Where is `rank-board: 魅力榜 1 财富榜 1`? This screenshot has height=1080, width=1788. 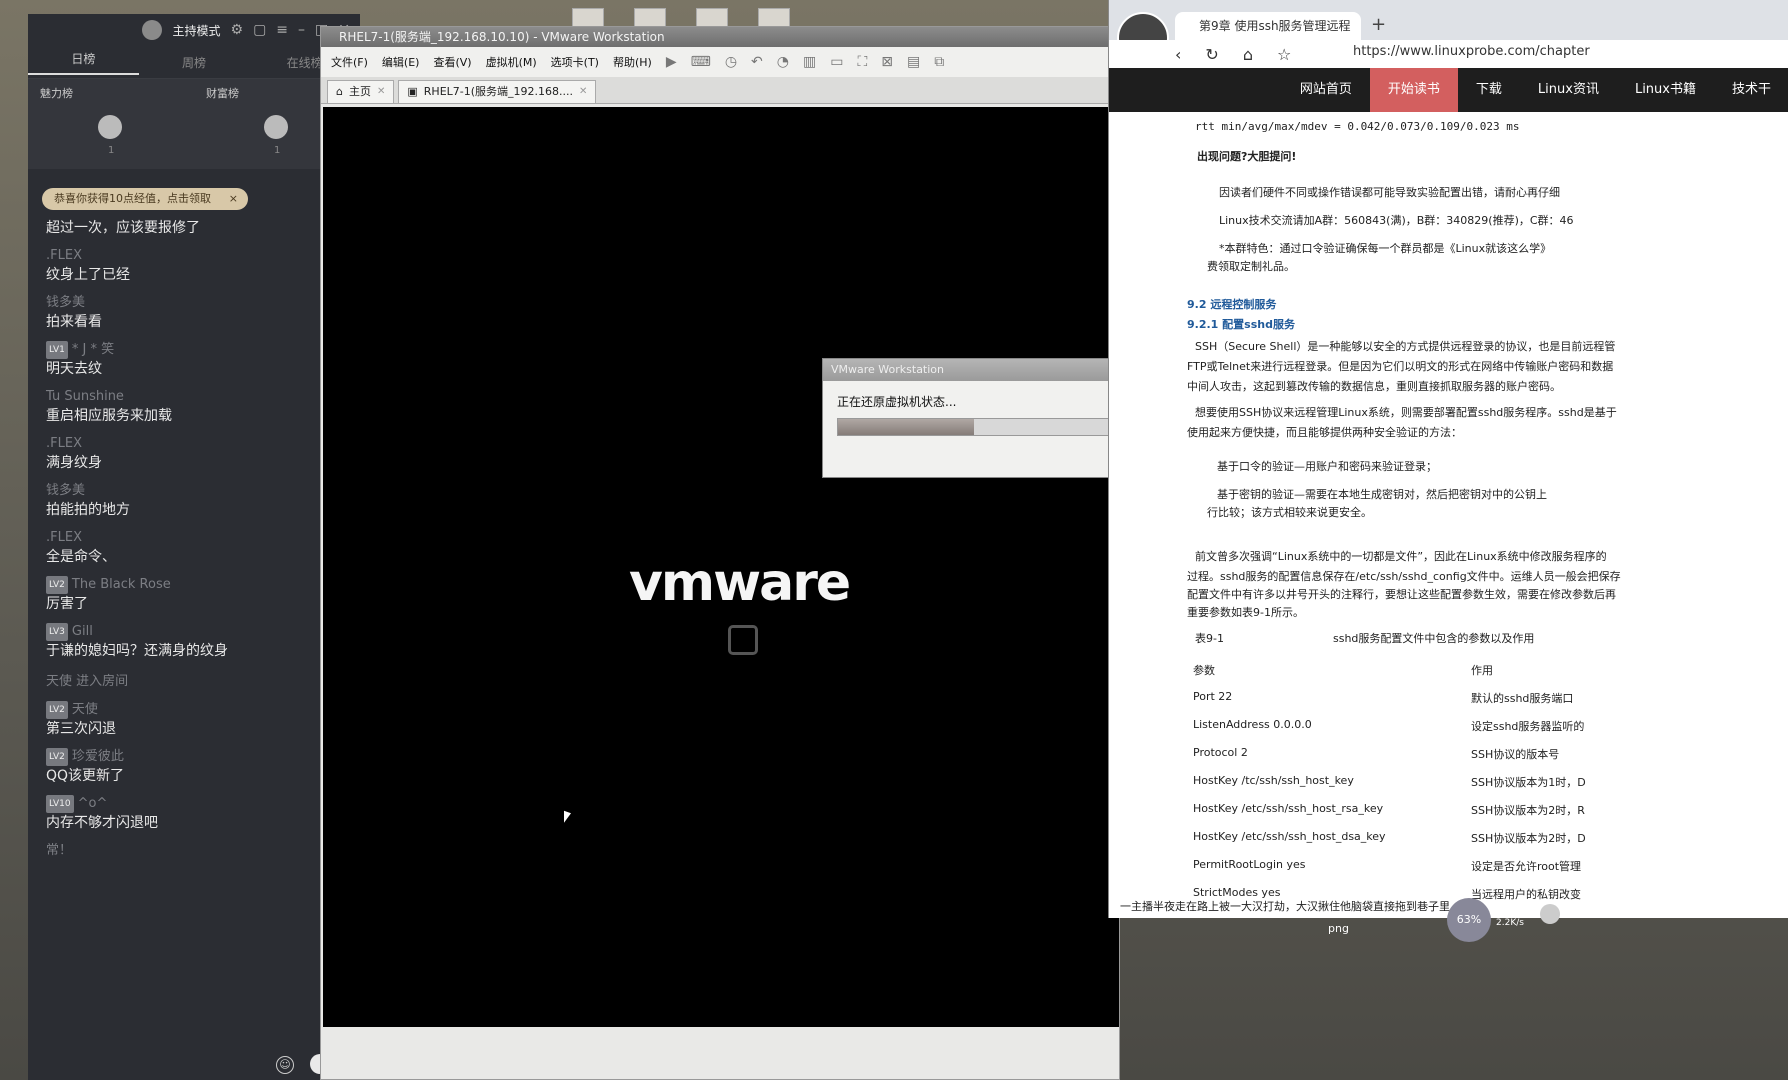
rank-board: 魅力榜 1 财富榜 1 is located at coordinates (194, 124).